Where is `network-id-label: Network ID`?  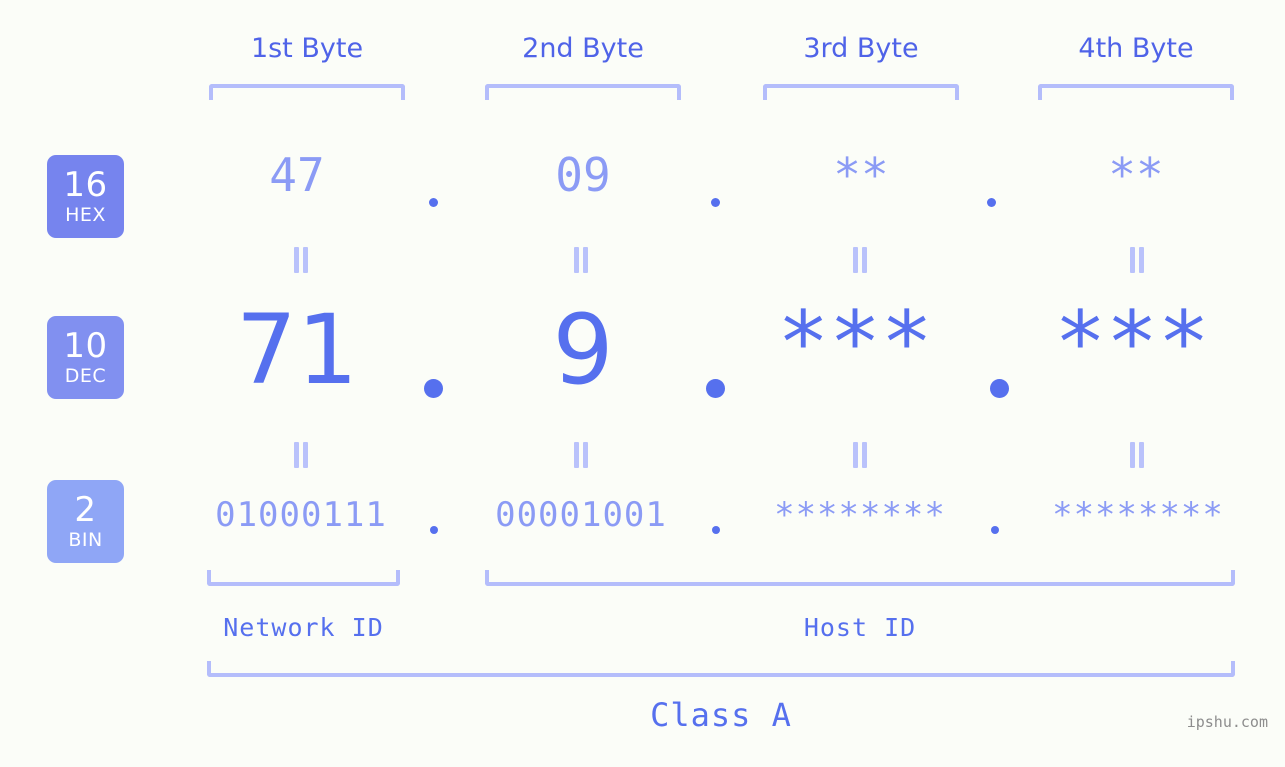 network-id-label: Network ID is located at coordinates (303, 627).